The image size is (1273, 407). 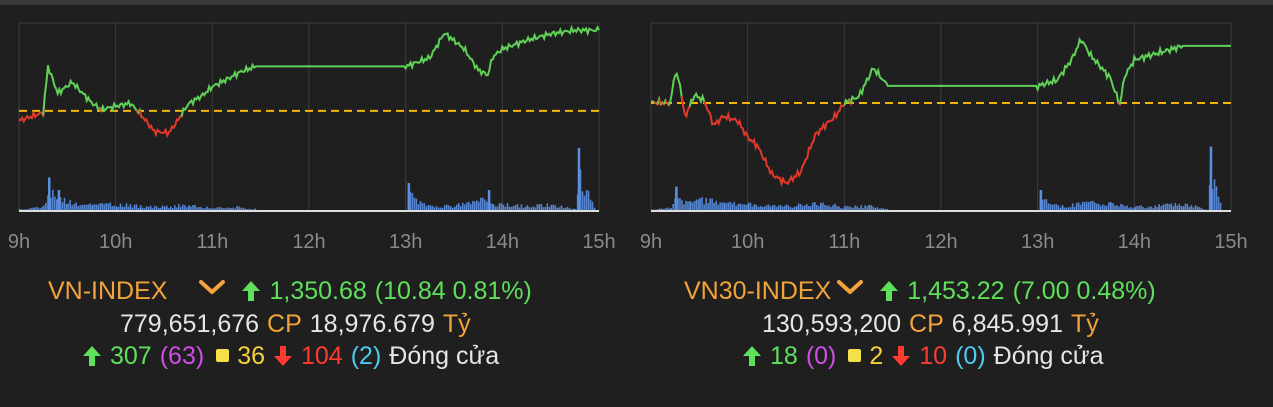 I want to click on x-tick-label: 9h, so click(x=651, y=242).